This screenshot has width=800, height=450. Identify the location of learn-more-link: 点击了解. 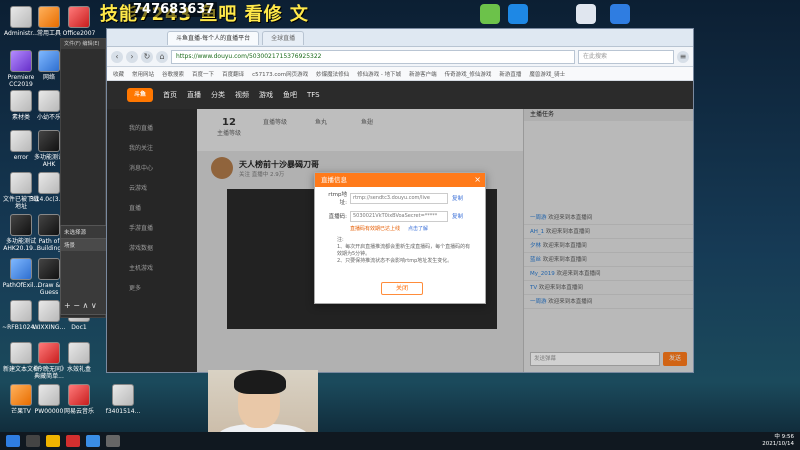
(418, 229).